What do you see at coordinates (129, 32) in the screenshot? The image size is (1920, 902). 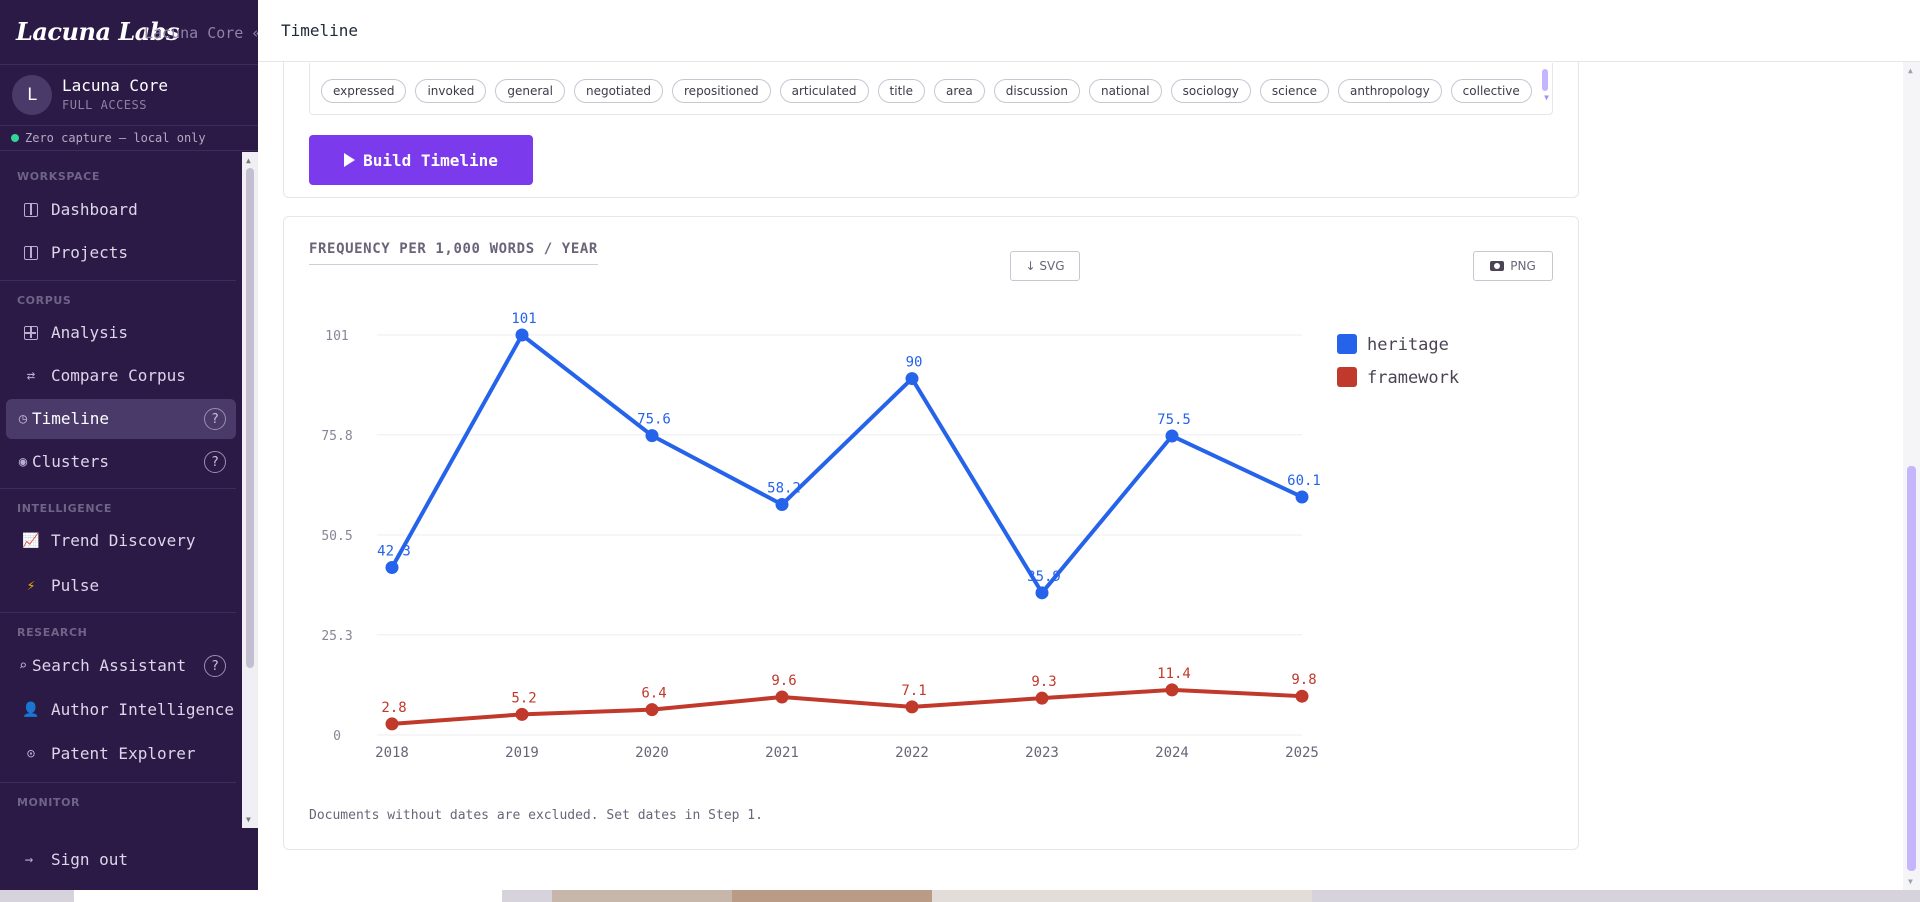 I see `brand-row: Lacuna Labs Lacuna Core «` at bounding box center [129, 32].